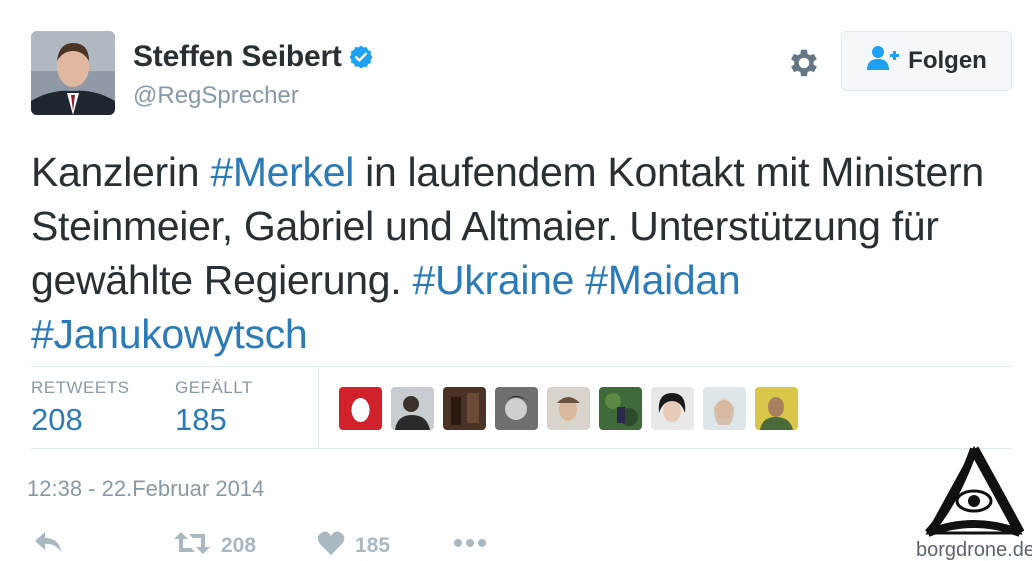 The width and height of the screenshot is (1032, 561). I want to click on retweet-button: 208, so click(214, 545).